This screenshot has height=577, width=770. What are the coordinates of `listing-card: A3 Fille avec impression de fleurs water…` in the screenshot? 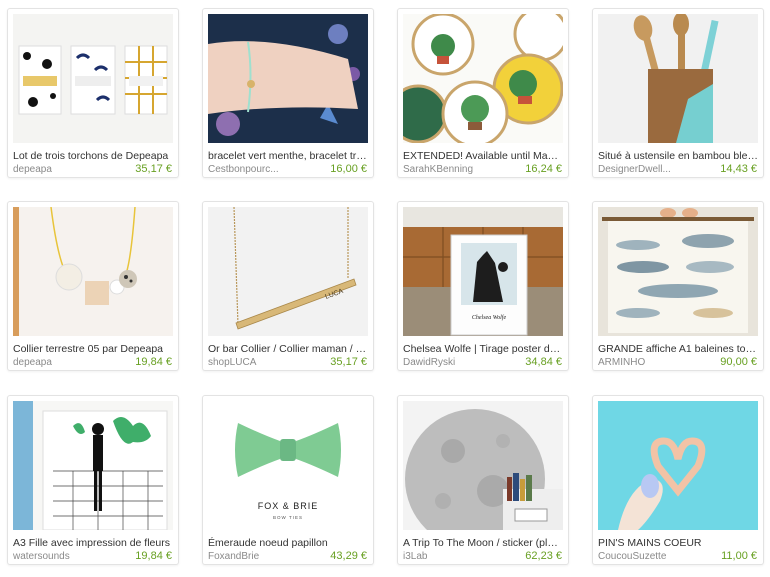 It's located at (93, 480).